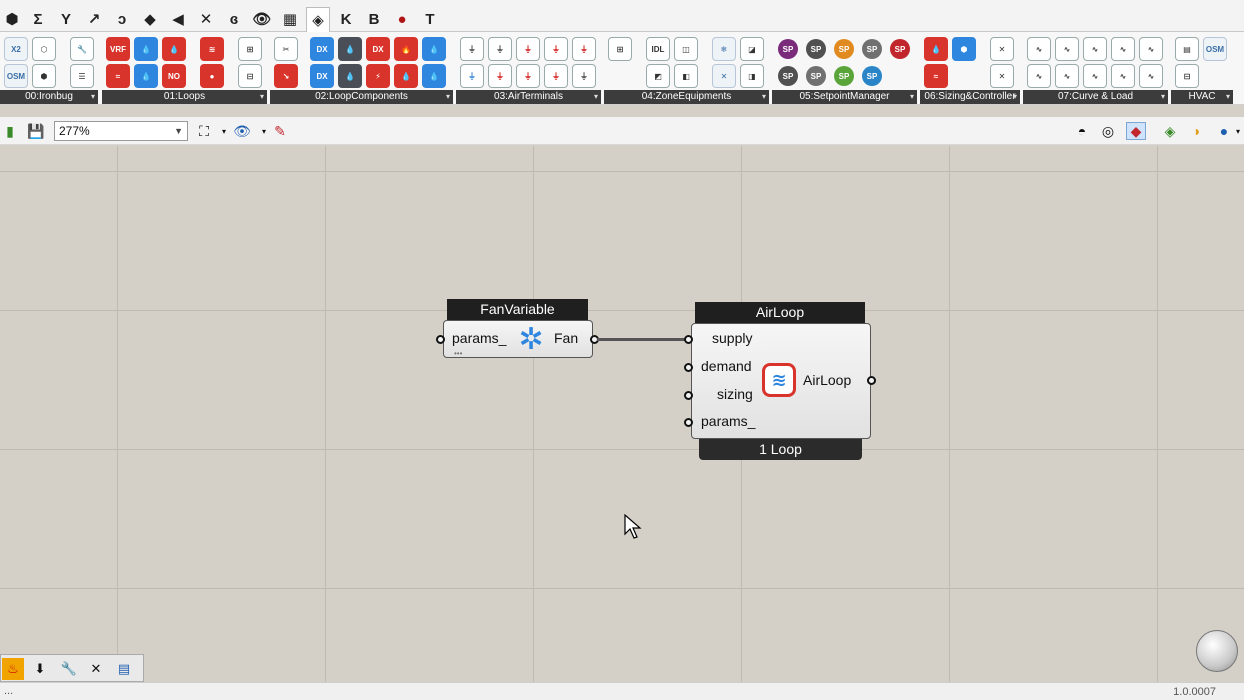 This screenshot has width=1244, height=700. I want to click on zoom-extents-icon: ⛶, so click(204, 131).